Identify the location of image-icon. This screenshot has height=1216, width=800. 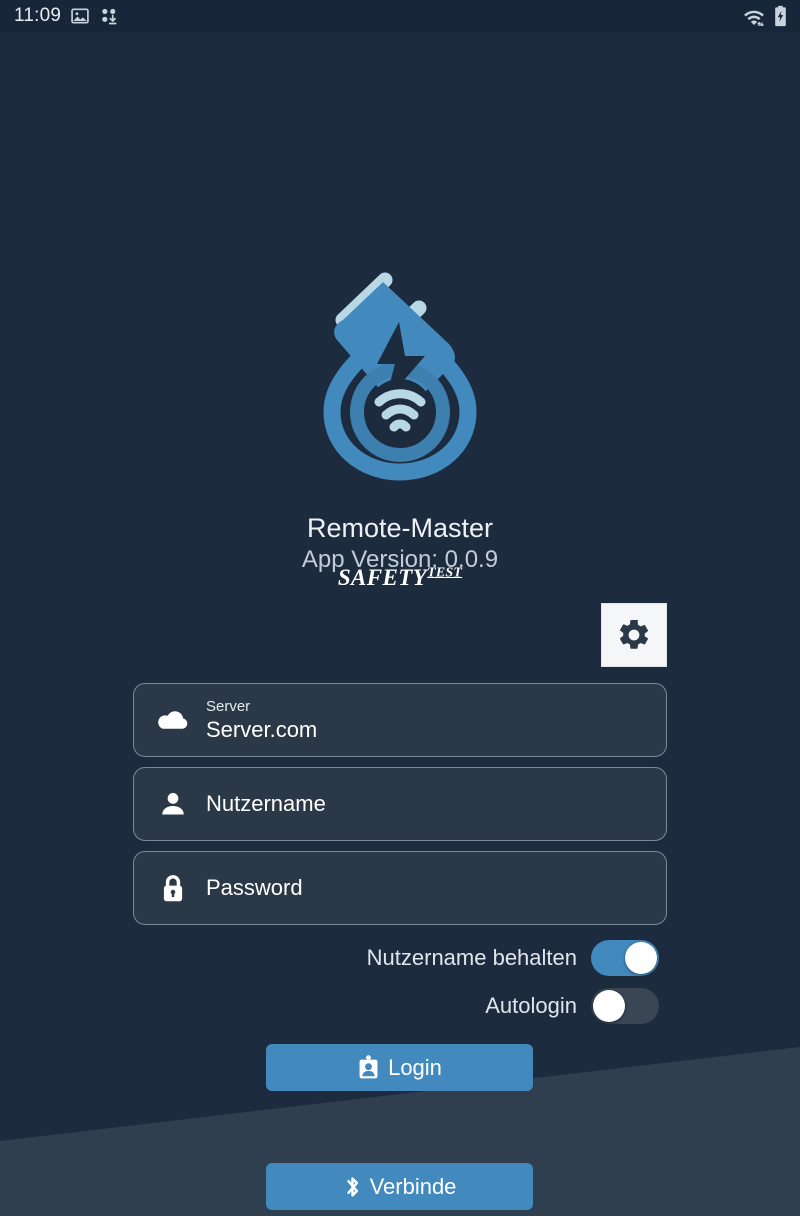
(80, 16).